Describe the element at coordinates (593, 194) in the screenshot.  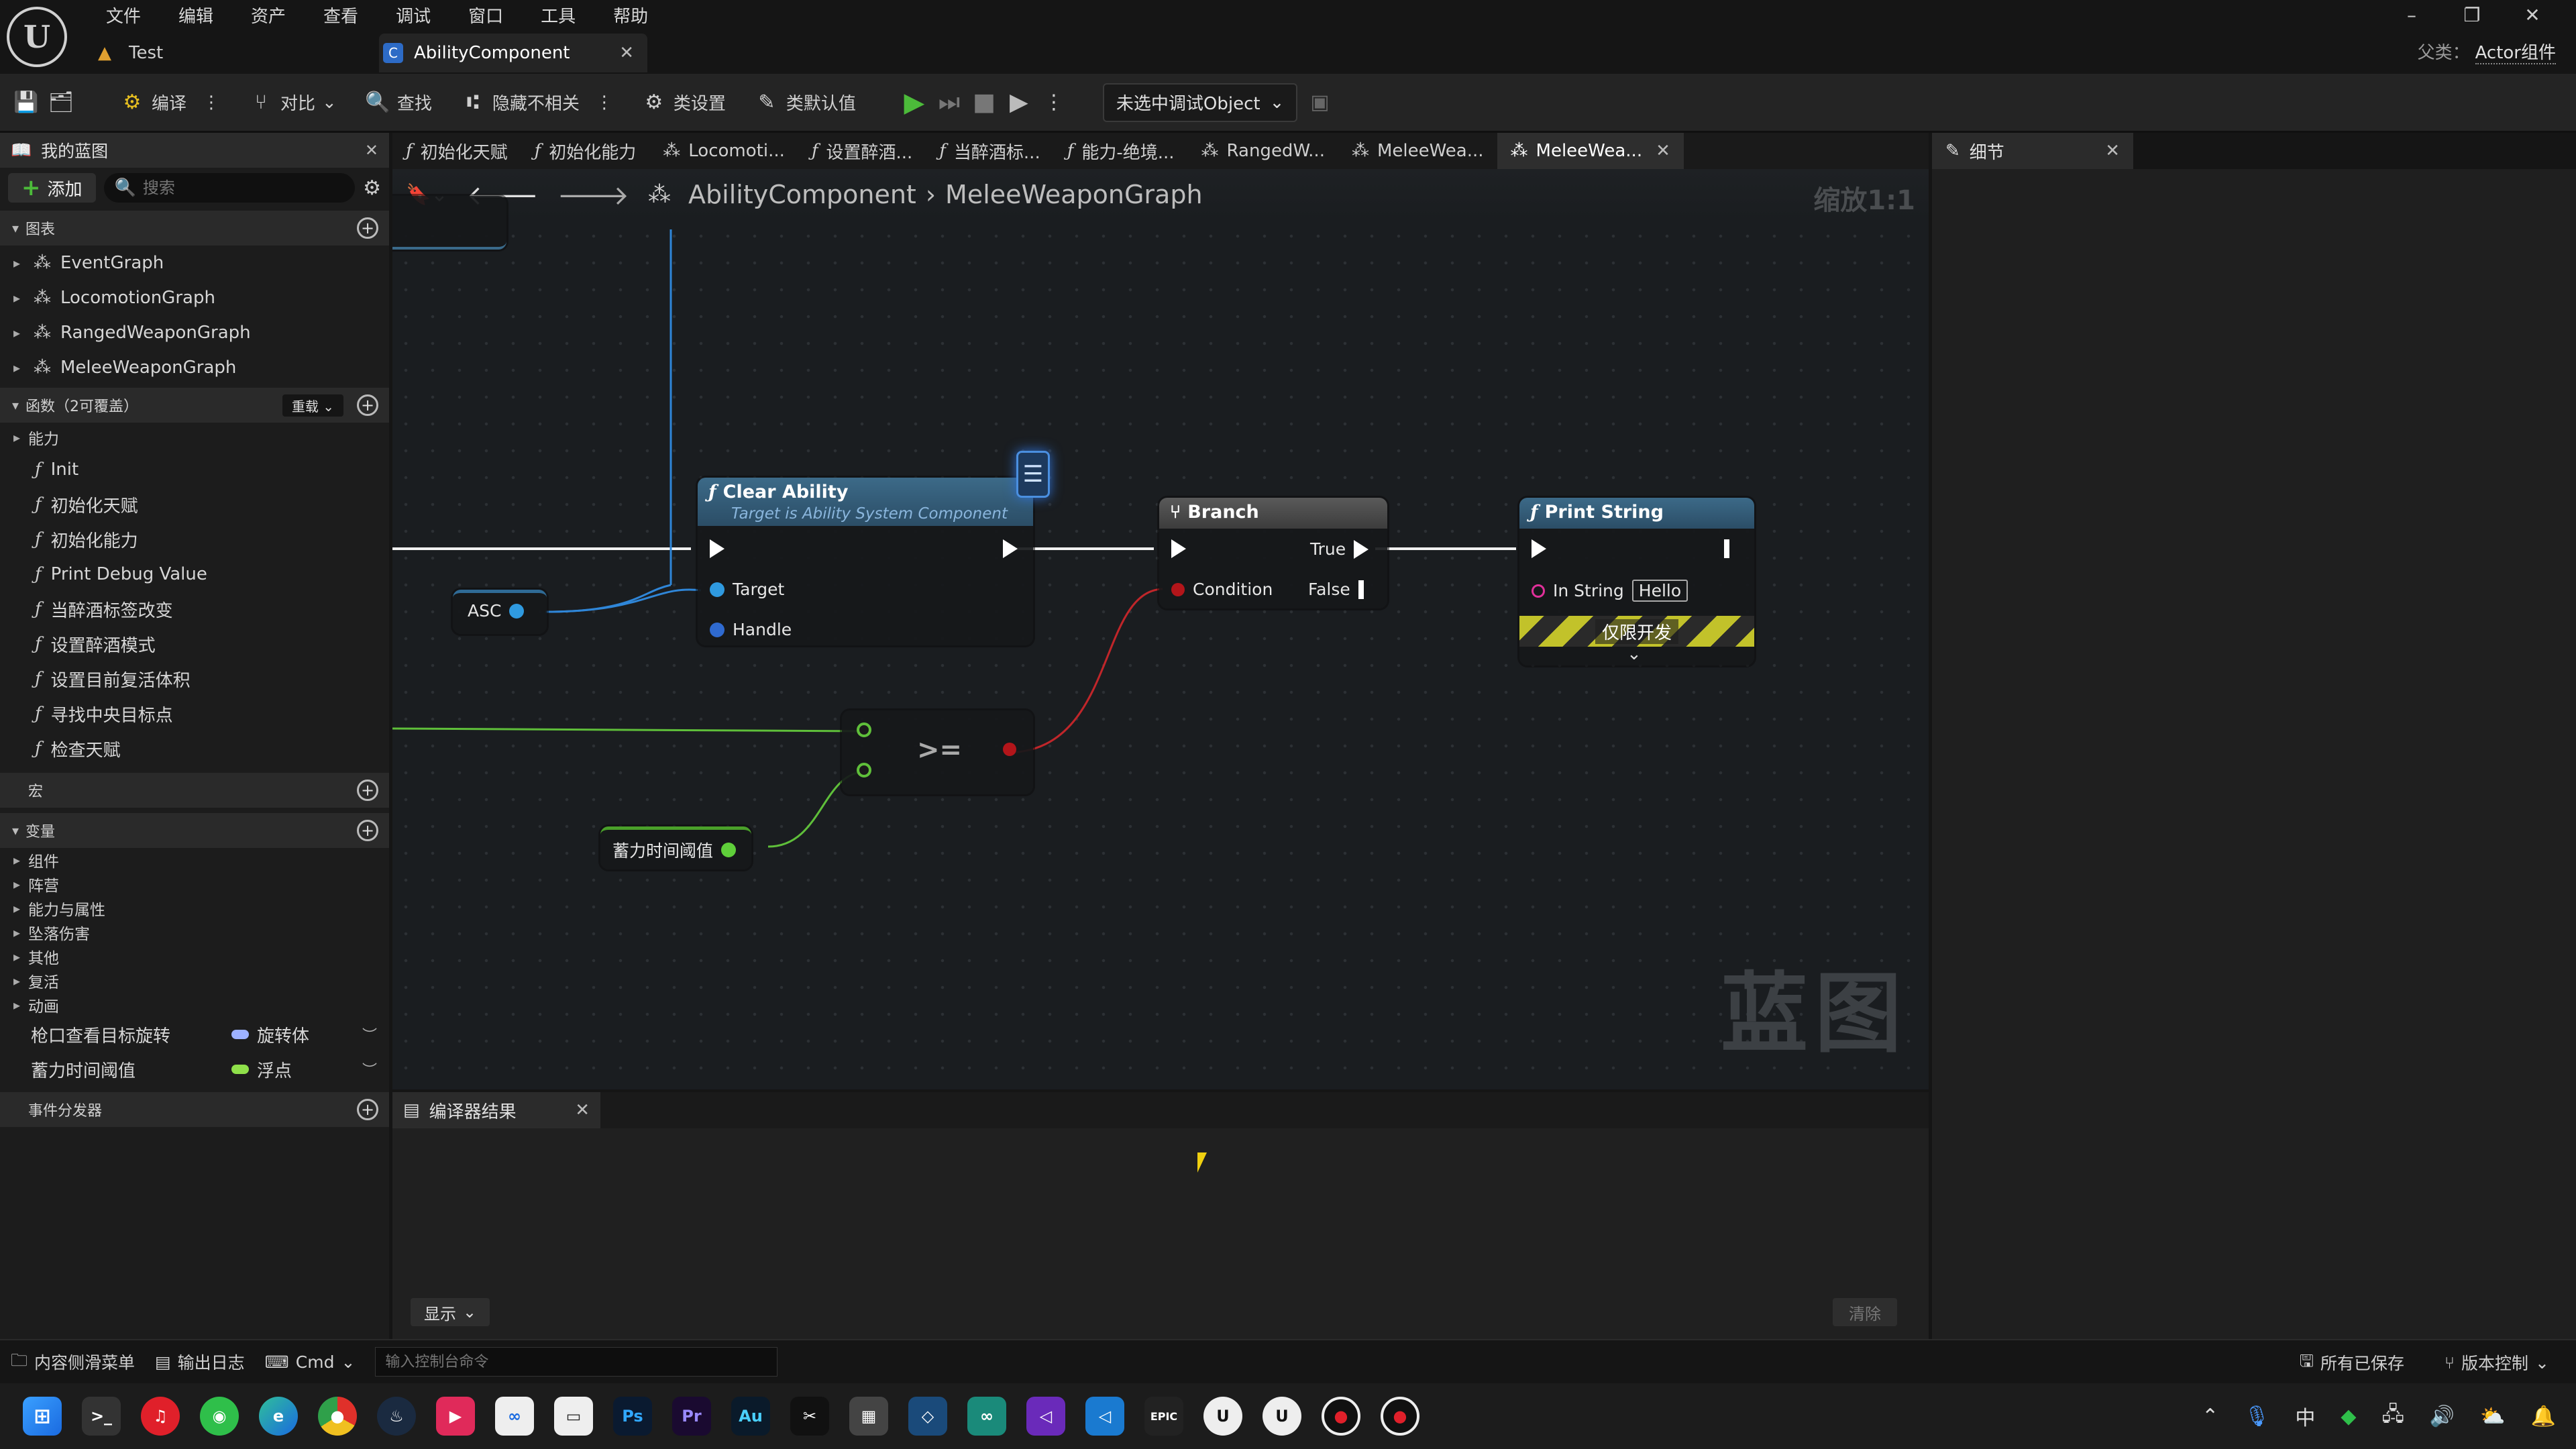
I see `forward-arrow-icon: 🡒` at that location.